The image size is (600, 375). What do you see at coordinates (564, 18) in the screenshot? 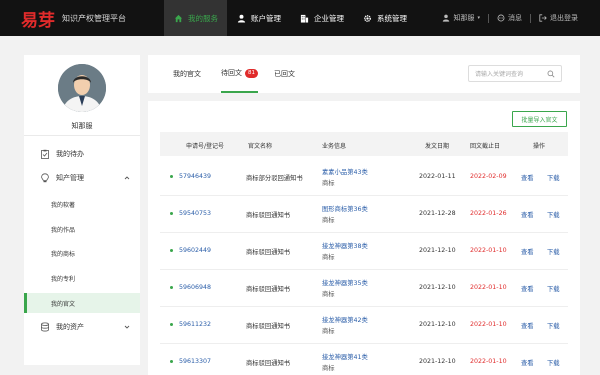
I see `logout-label: 退出登录` at bounding box center [564, 18].